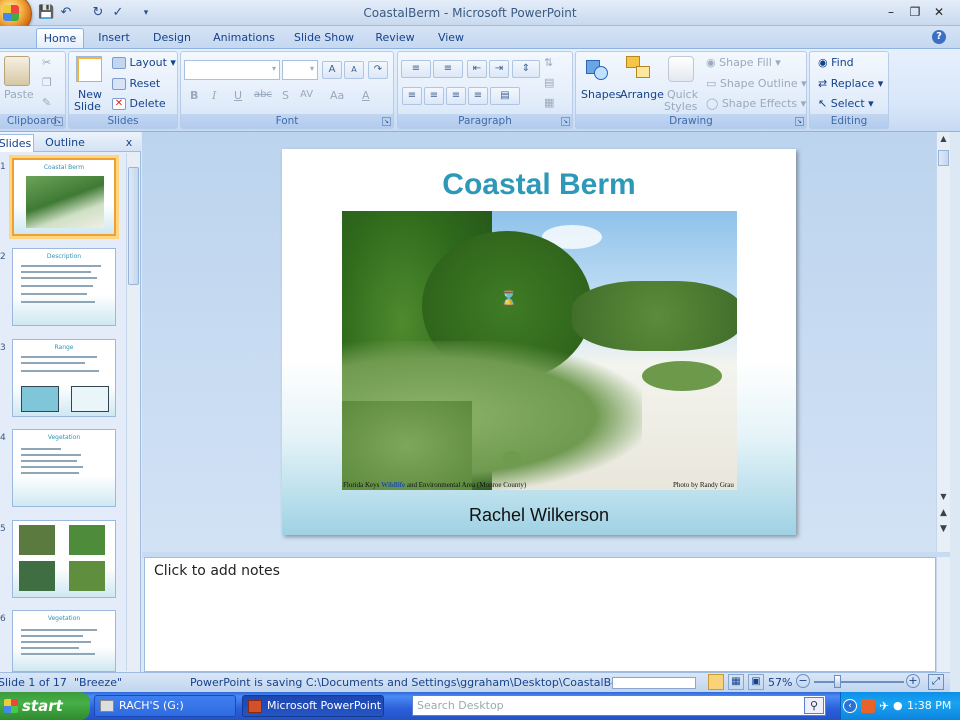 The height and width of the screenshot is (720, 960). Describe the element at coordinates (17, 143) in the screenshot. I see `tab-slides: Slides` at that location.